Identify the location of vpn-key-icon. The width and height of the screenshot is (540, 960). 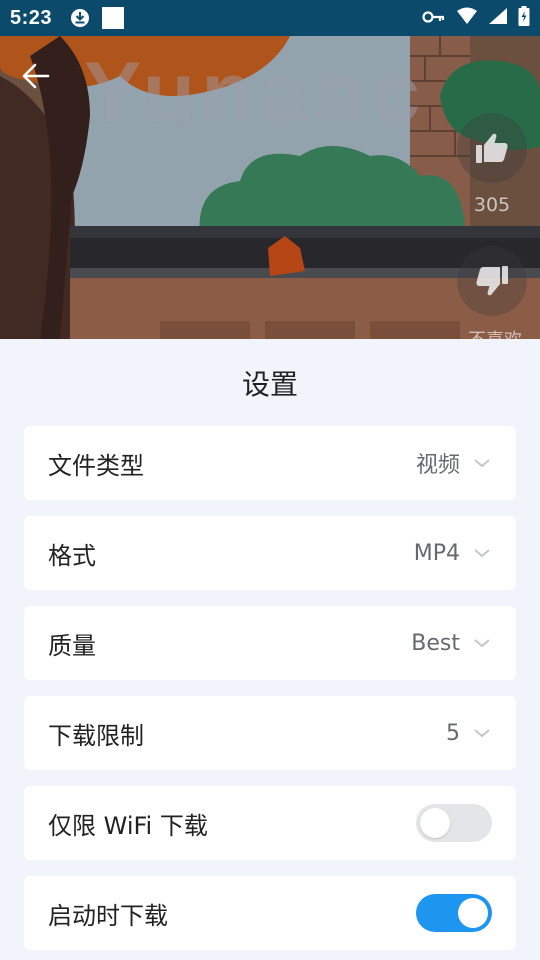
(434, 18).